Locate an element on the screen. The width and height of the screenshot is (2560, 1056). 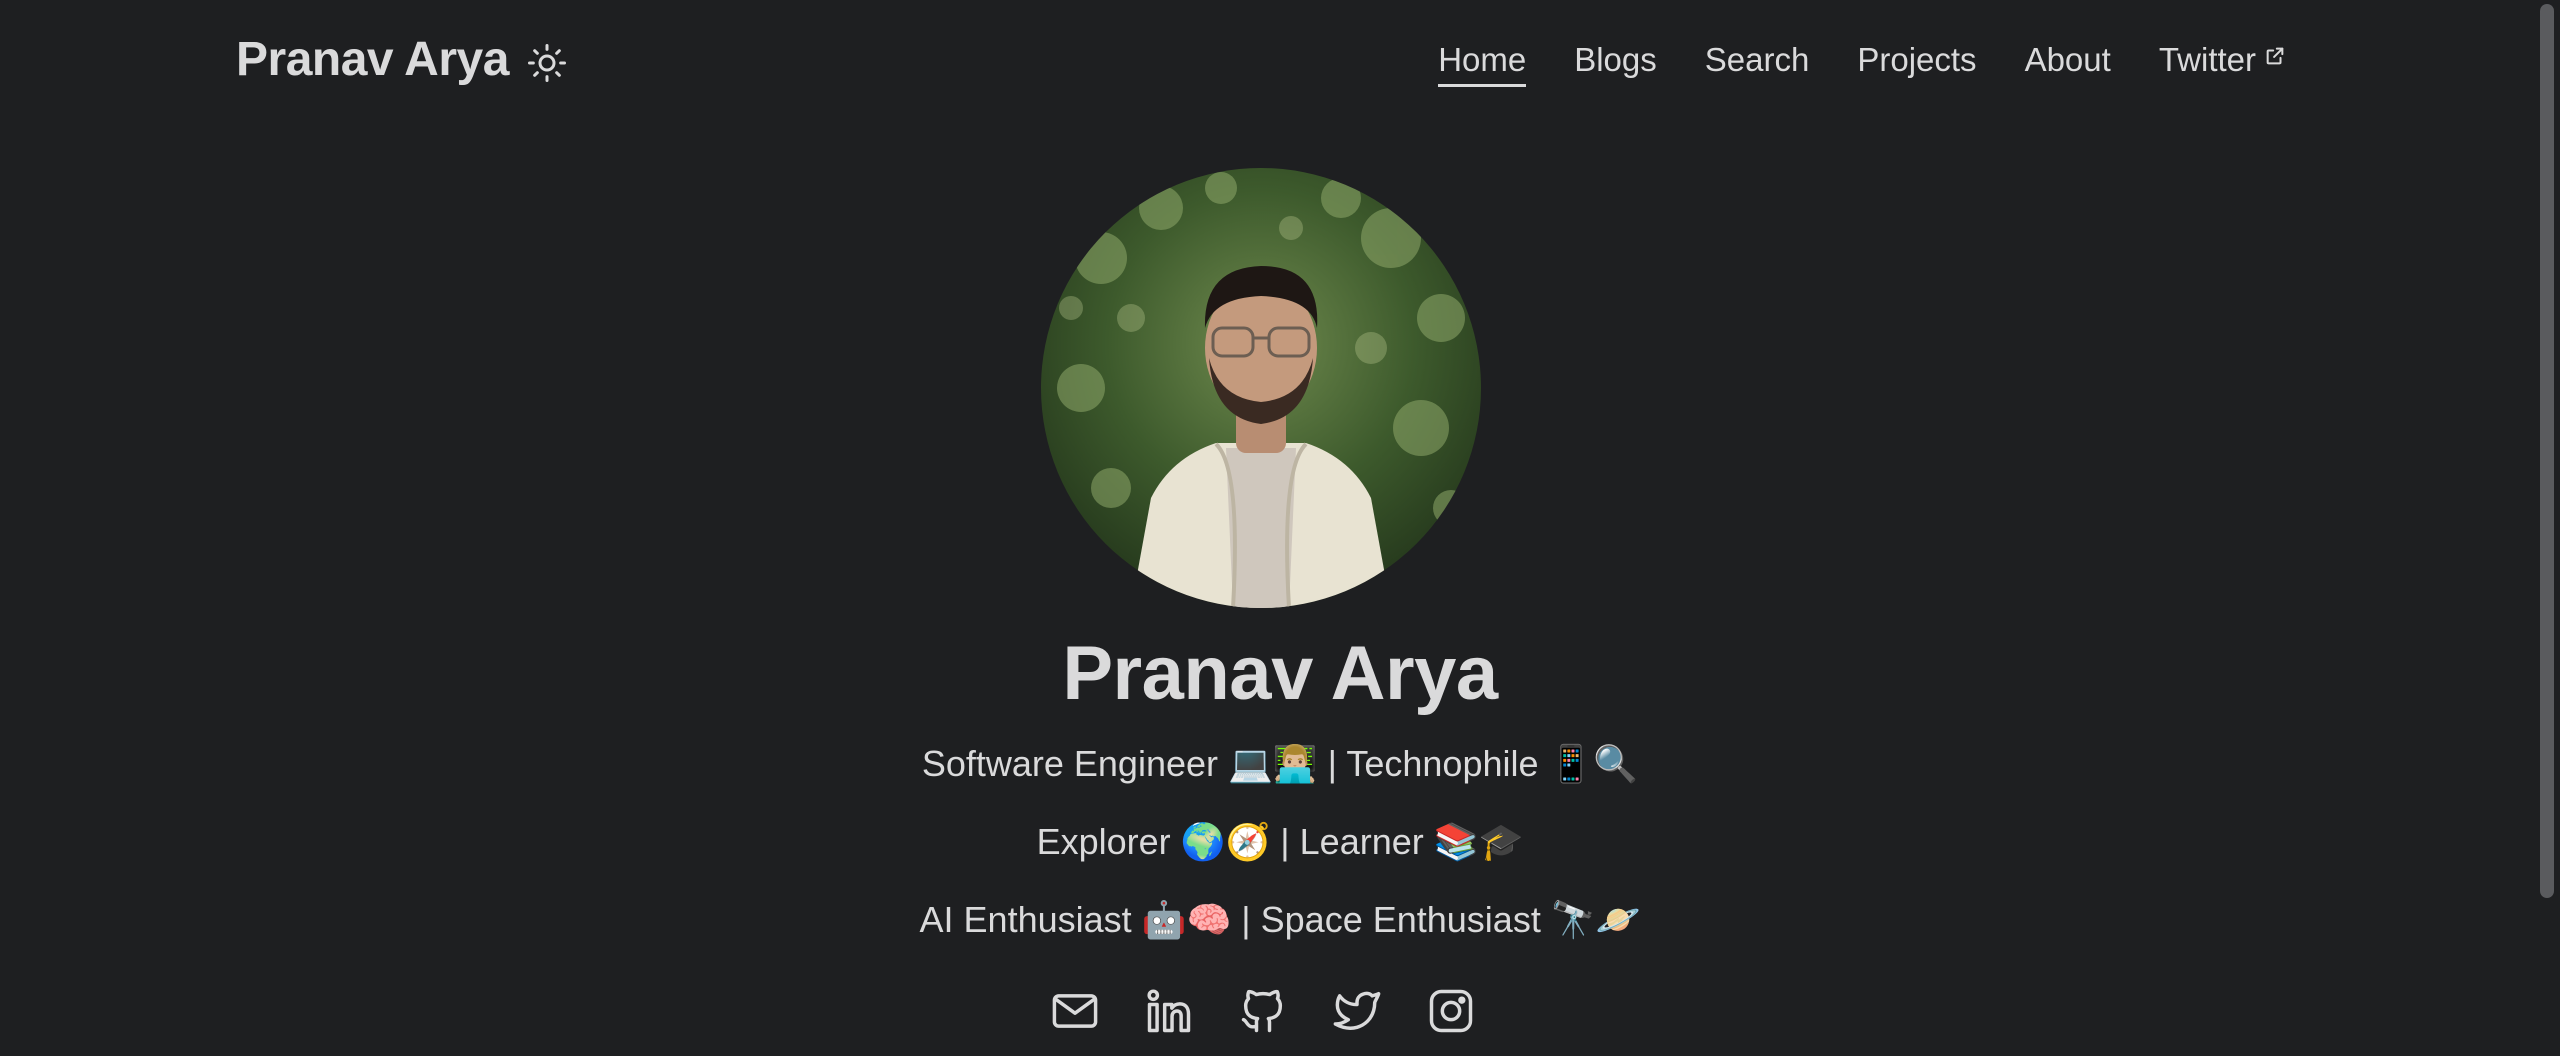
mail-link is located at coordinates (1075, 1011).